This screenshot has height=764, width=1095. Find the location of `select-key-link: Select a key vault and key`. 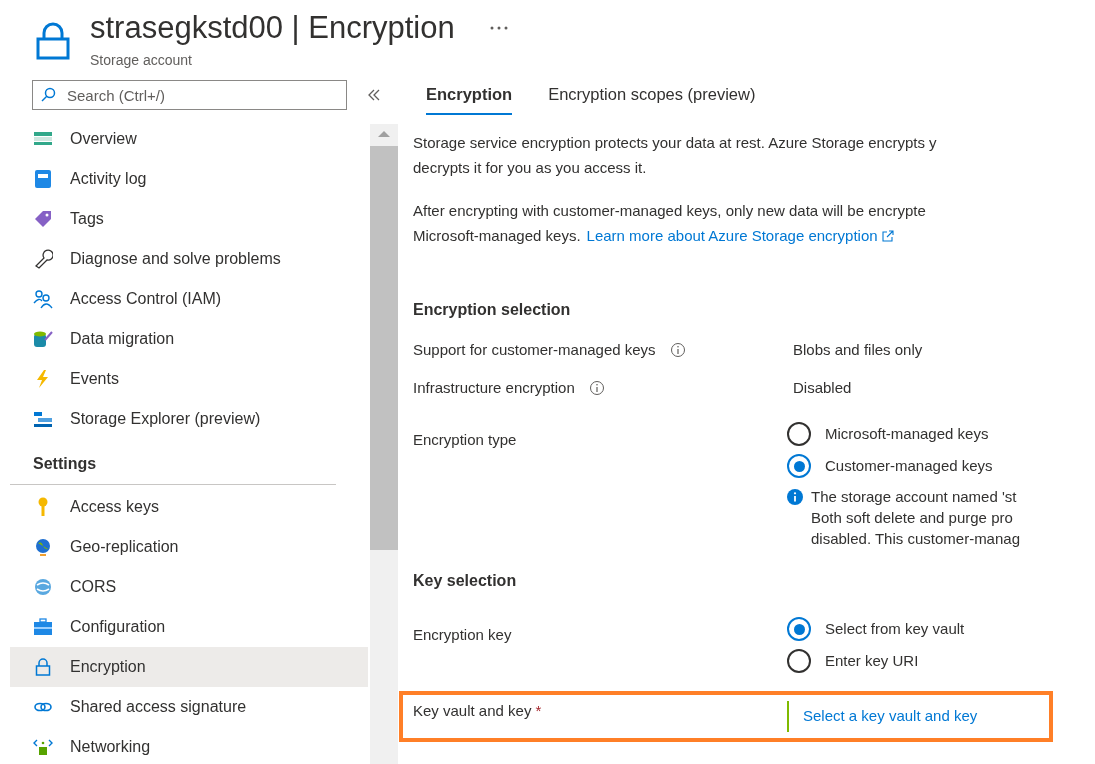

select-key-link: Select a key vault and key is located at coordinates (882, 716).